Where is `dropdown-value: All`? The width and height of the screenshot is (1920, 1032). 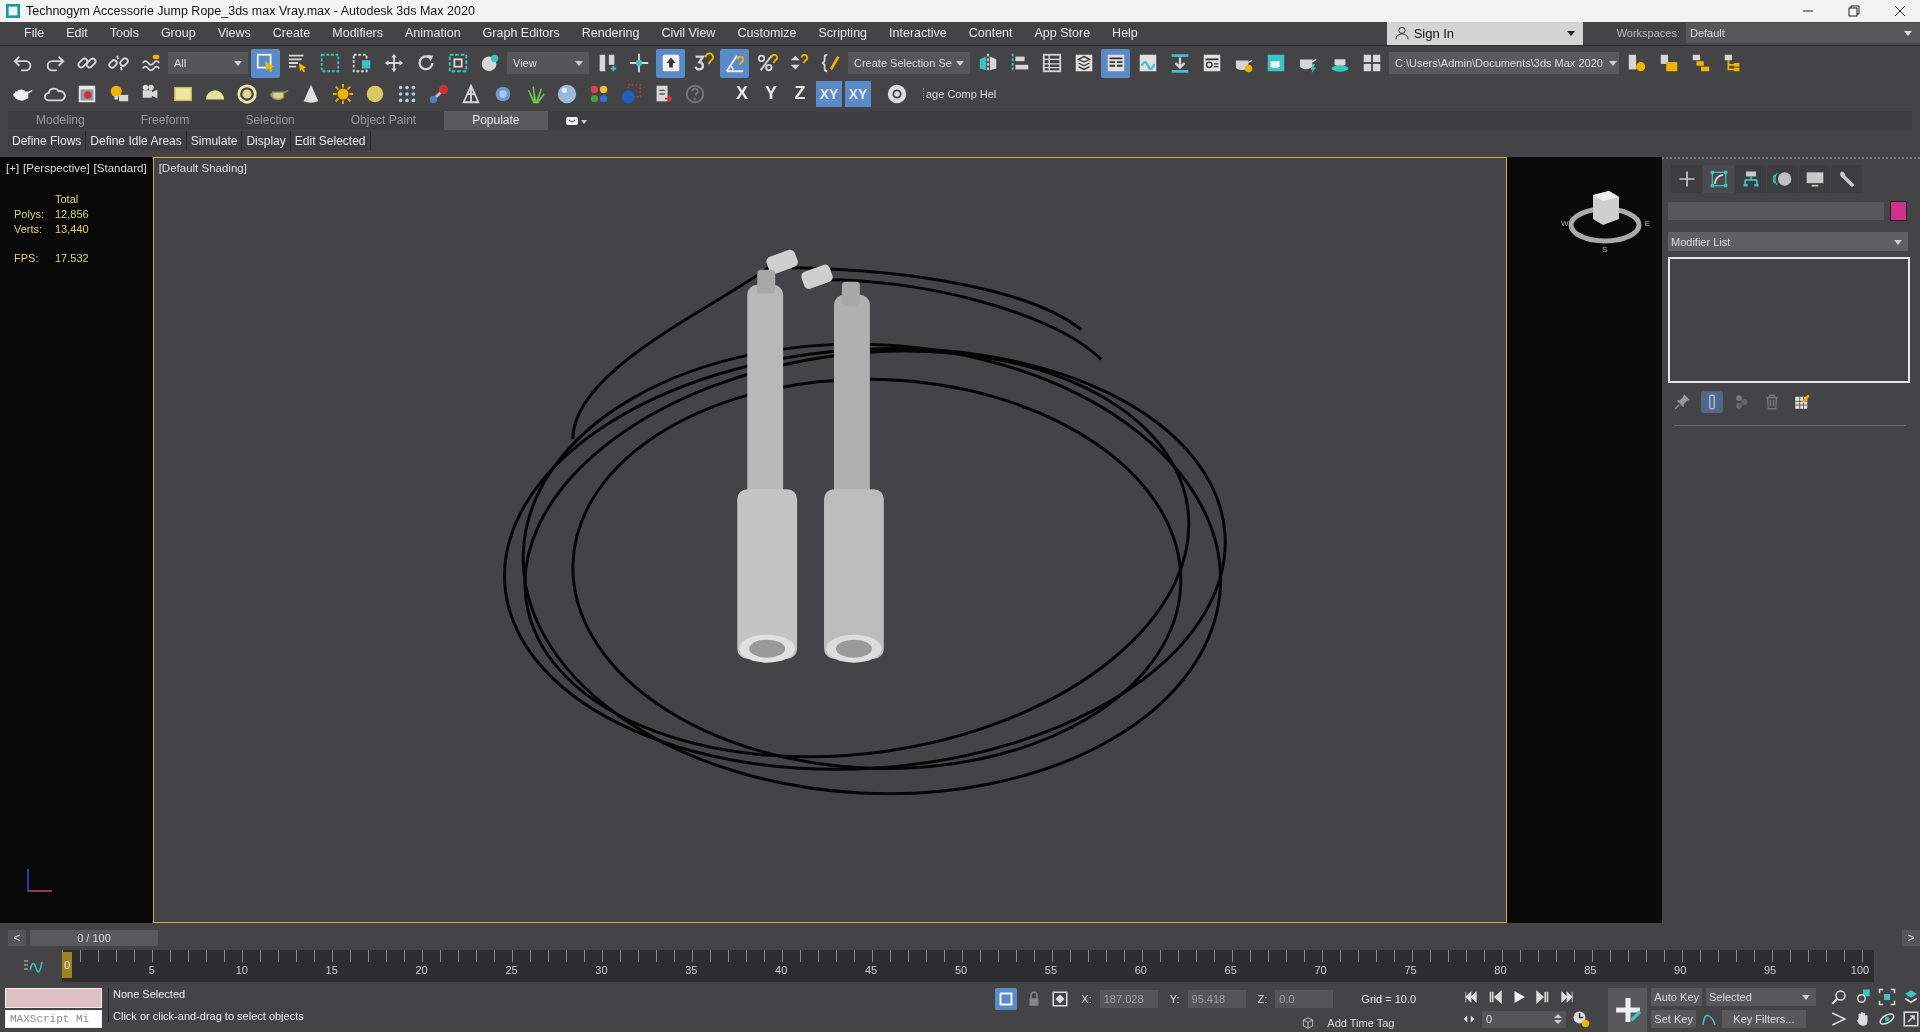 dropdown-value: All is located at coordinates (180, 63).